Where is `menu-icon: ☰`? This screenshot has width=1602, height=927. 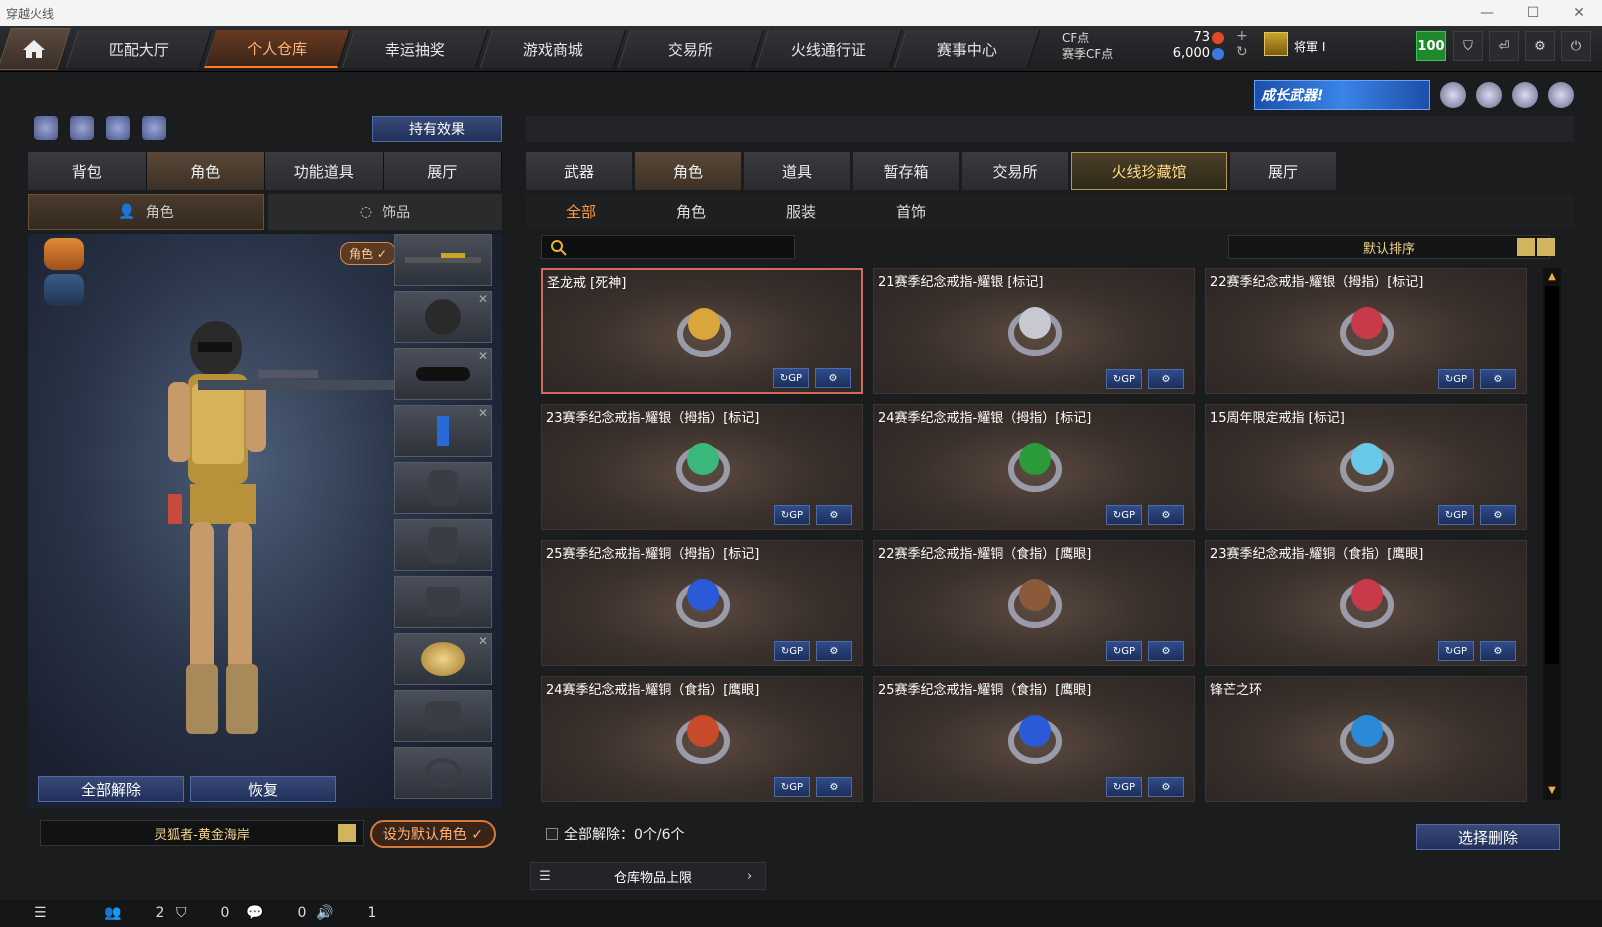 menu-icon: ☰ is located at coordinates (40, 913).